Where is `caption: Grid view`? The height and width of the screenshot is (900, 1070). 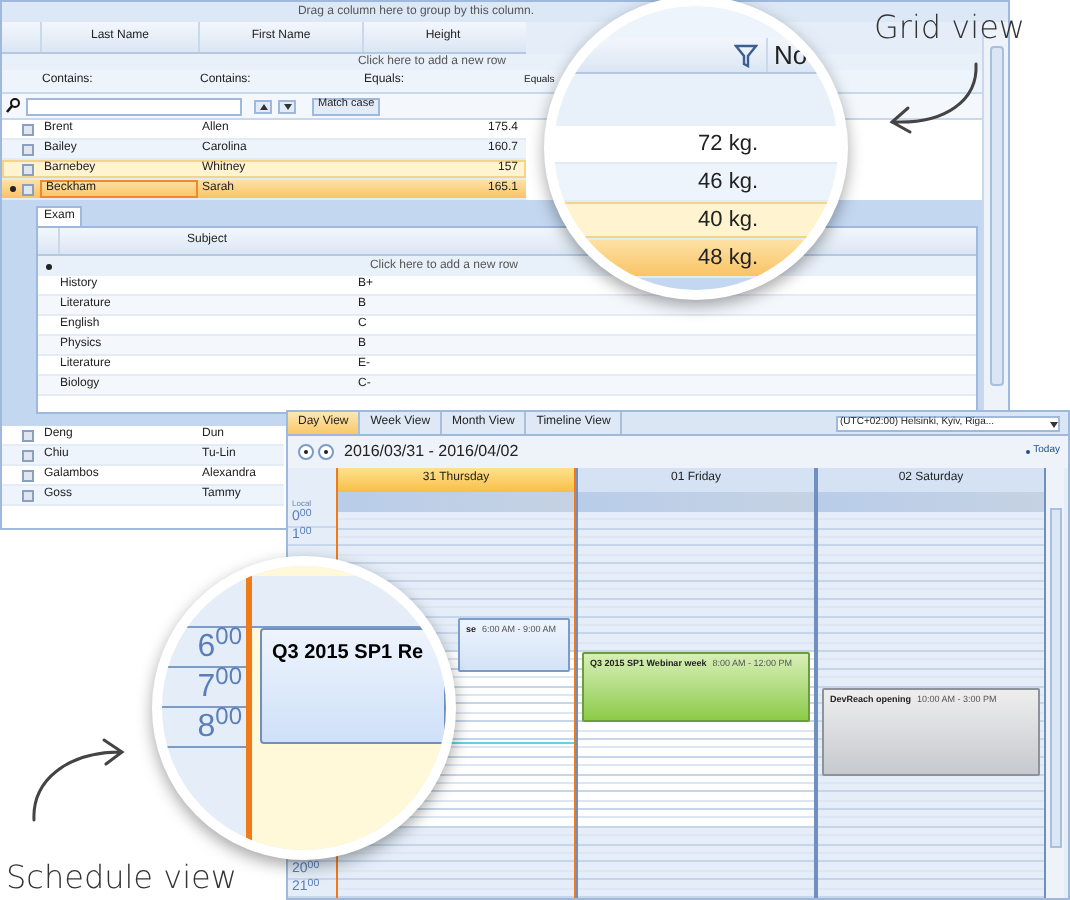
caption: Grid view is located at coordinates (950, 28).